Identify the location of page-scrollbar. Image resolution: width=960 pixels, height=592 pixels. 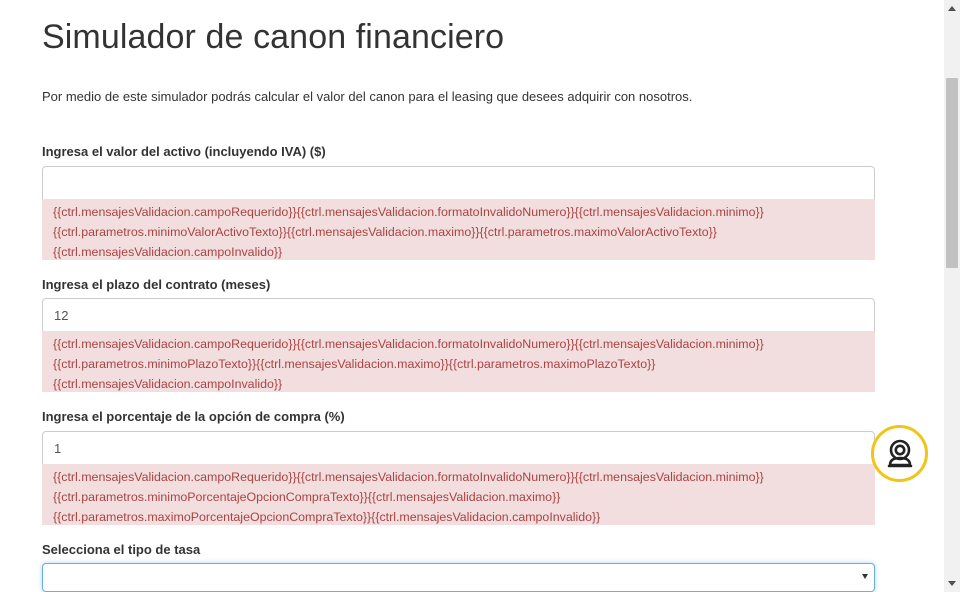
(952, 296).